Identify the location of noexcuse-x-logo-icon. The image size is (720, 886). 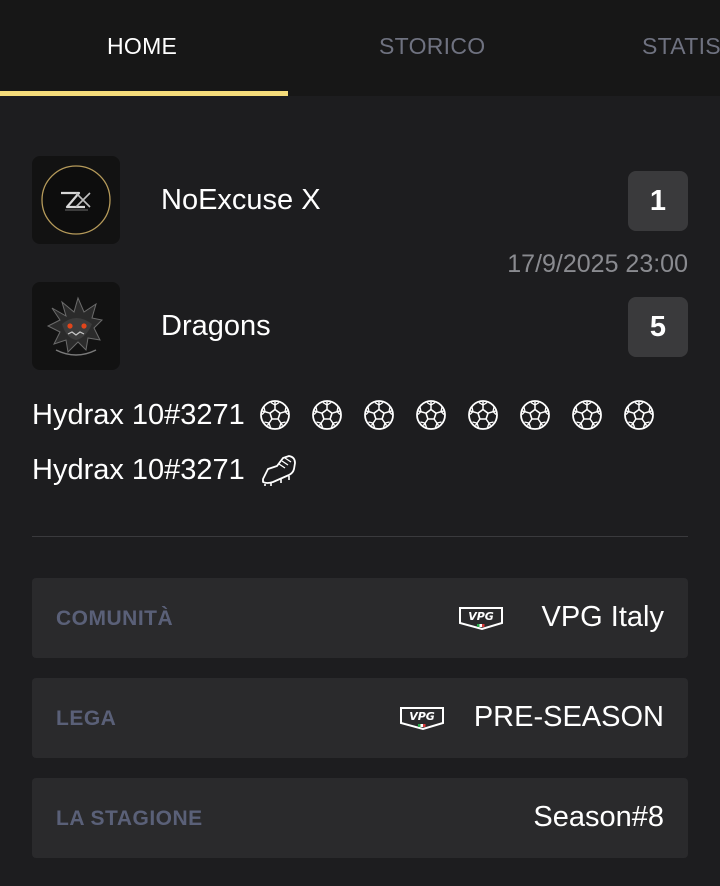
(76, 200).